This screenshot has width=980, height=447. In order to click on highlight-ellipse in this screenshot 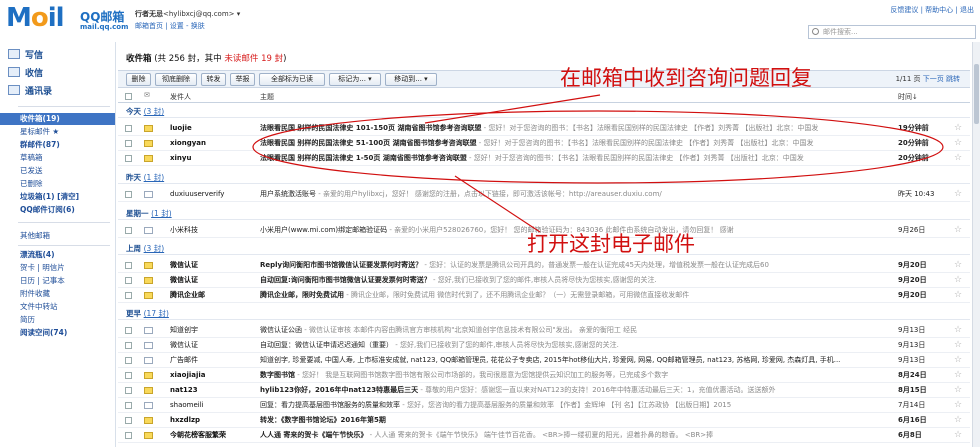, I will do `click(598, 147)`.